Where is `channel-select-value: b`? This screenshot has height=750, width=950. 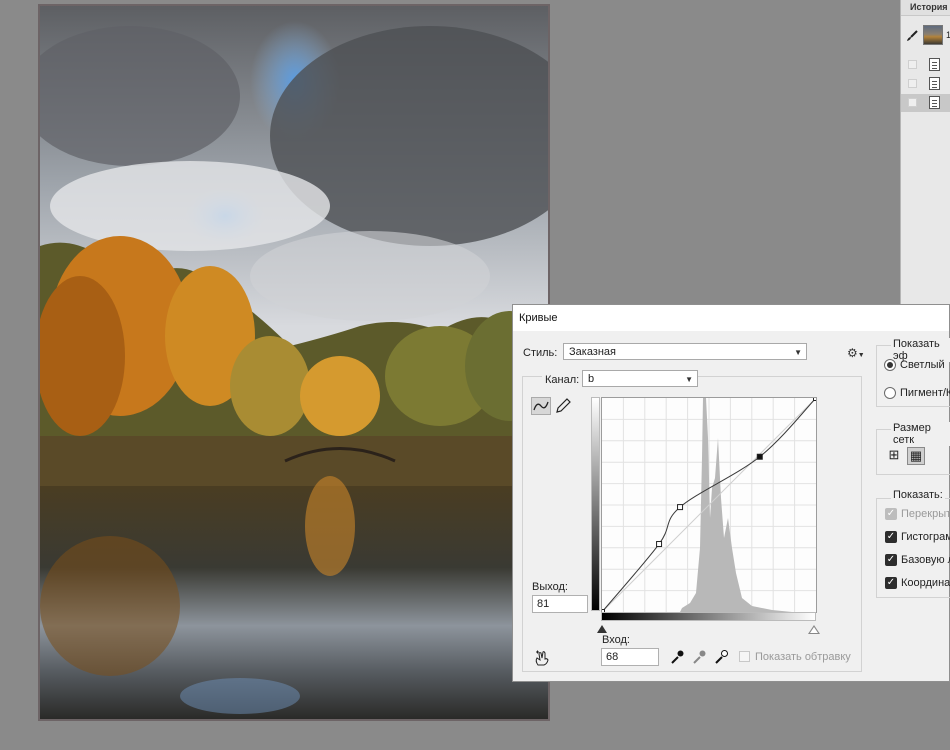
channel-select-value: b is located at coordinates (591, 379).